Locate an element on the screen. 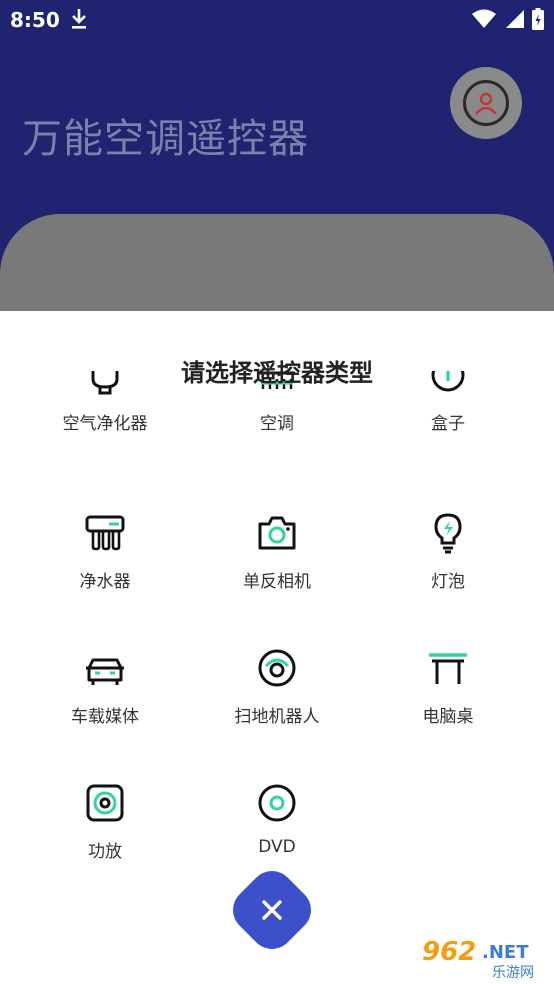 The image size is (554, 984). download-icon is located at coordinates (79, 19).